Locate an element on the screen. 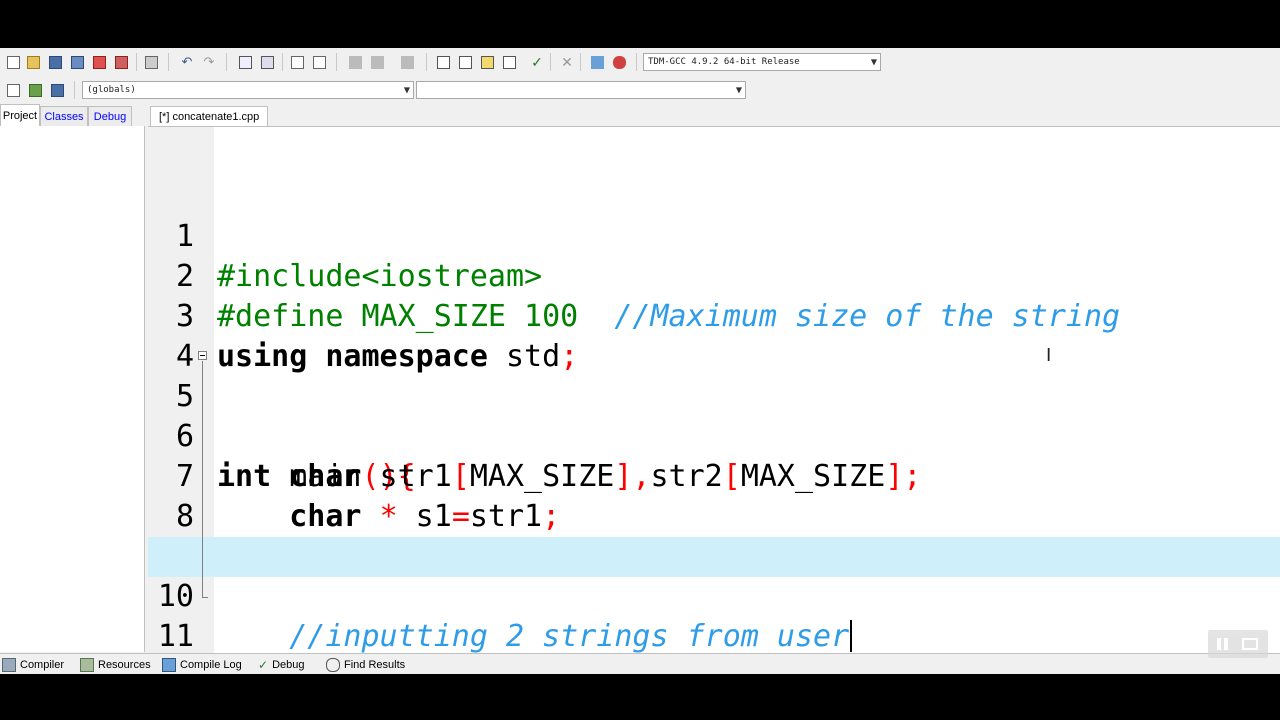 The width and height of the screenshot is (1280, 720). video-overlay-controls is located at coordinates (1238, 644).